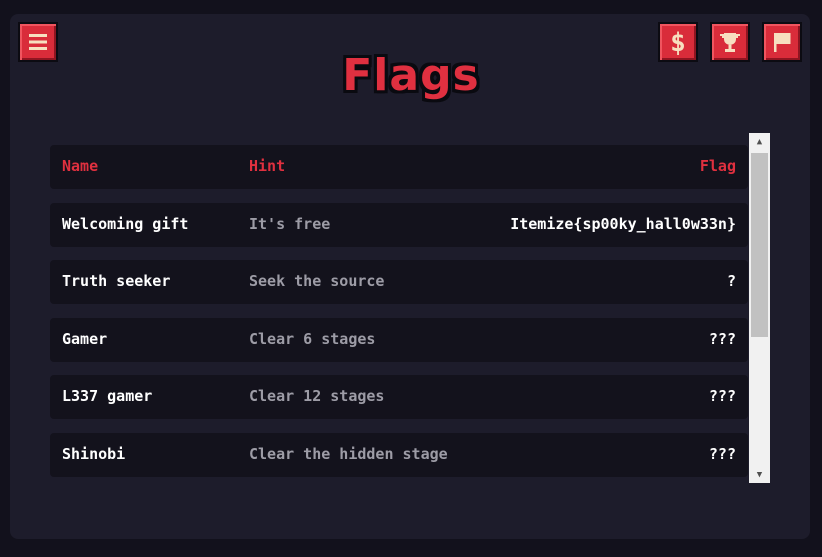  What do you see at coordinates (312, 339) in the screenshot?
I see `flag-hint: Clear 6 stages` at bounding box center [312, 339].